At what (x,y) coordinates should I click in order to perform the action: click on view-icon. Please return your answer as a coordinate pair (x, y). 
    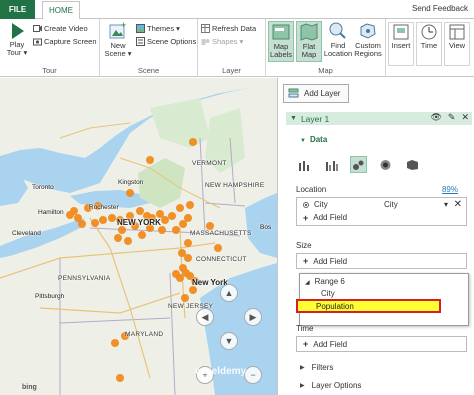
    Looking at the image, I should click on (457, 32).